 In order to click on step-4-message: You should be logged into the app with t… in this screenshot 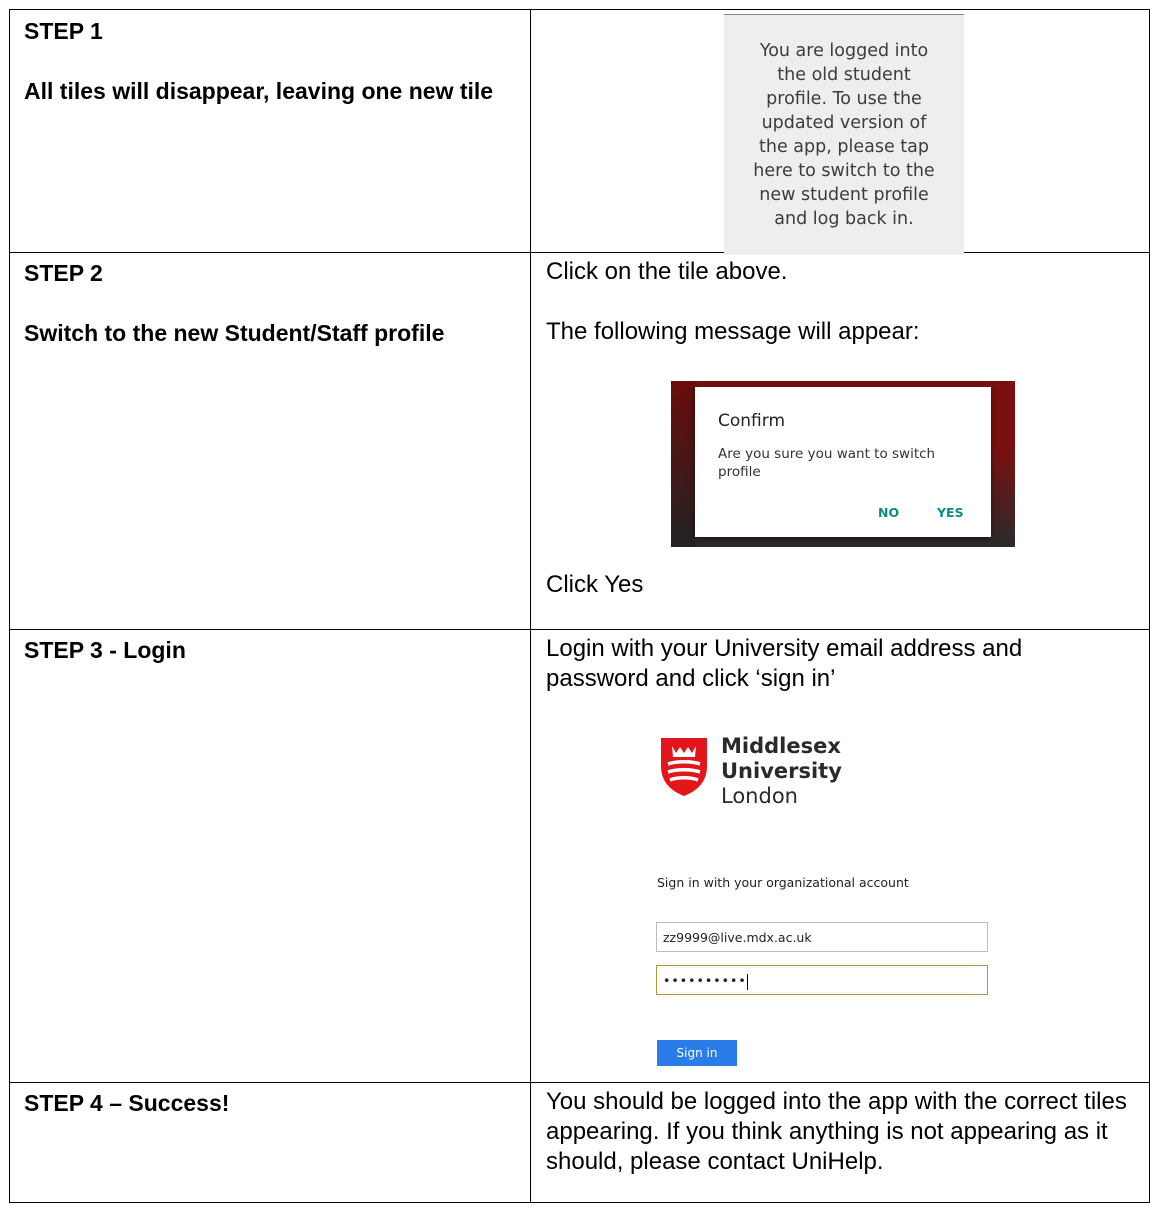, I will do `click(836, 1131)`.